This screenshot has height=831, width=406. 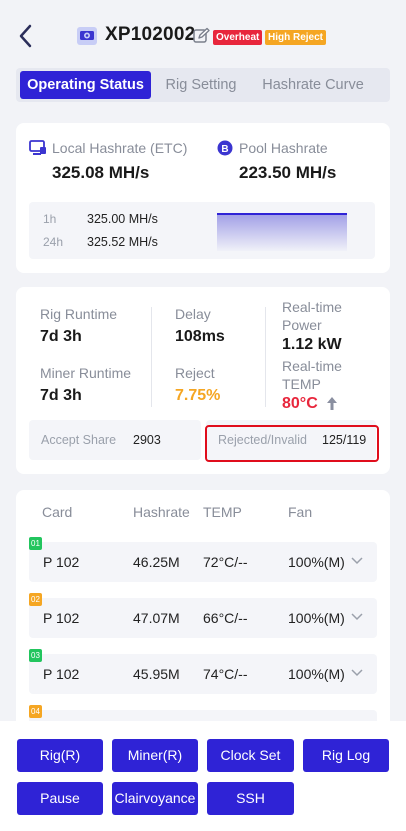 What do you see at coordinates (61, 336) in the screenshot?
I see `rig-runtime-value: 7d 3h` at bounding box center [61, 336].